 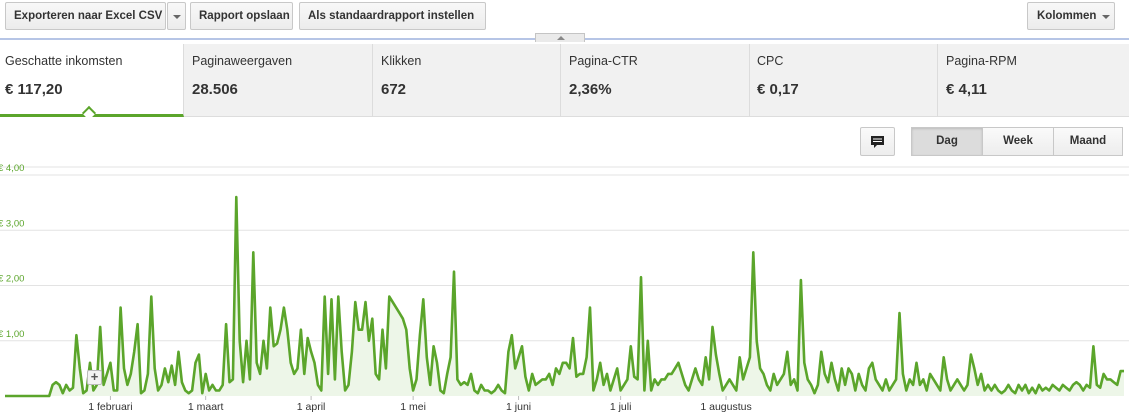 What do you see at coordinates (64, 61) in the screenshot?
I see `metric-label: Geschatte inkomsten` at bounding box center [64, 61].